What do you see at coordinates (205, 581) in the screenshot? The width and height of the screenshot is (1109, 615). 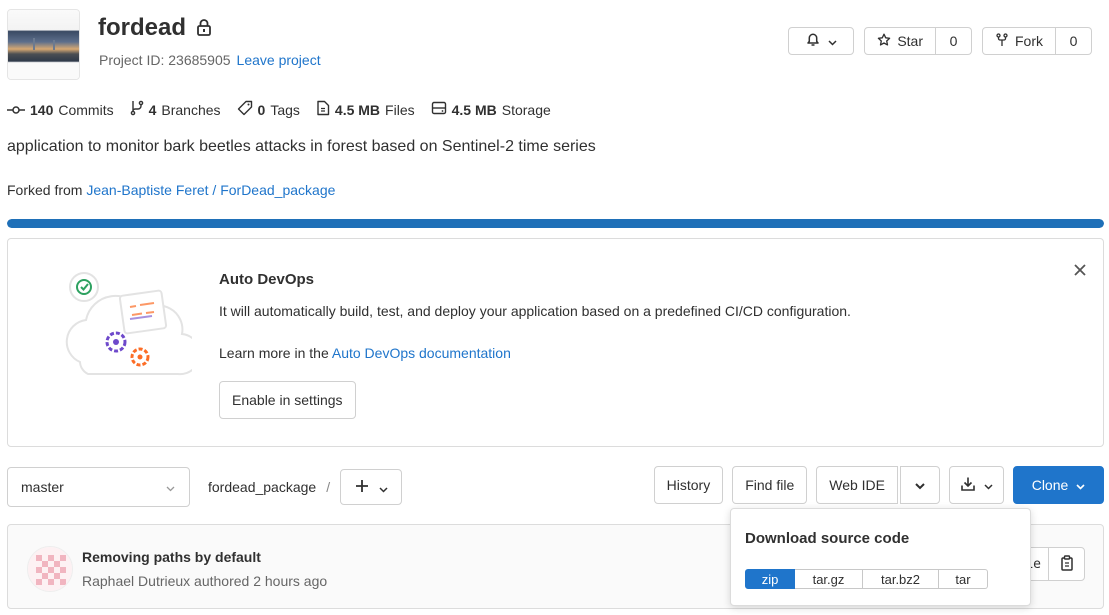 I see `commit-author: Raphael Dutrieux authored 2 hours ago` at bounding box center [205, 581].